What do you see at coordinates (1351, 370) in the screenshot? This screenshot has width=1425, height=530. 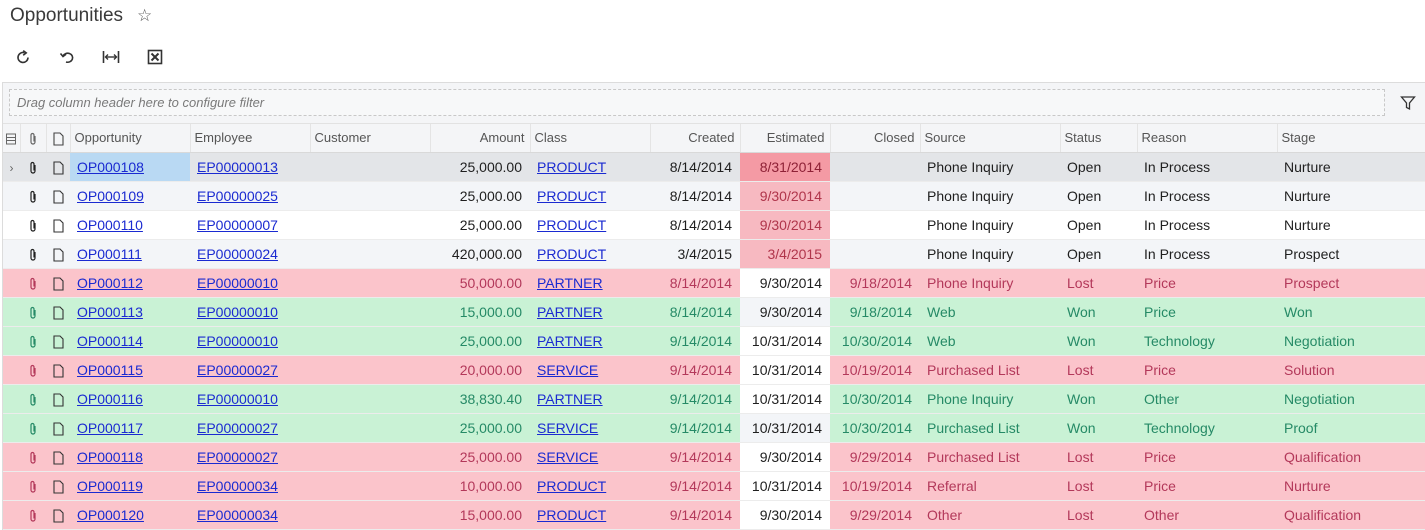 I see `cell-stage: Solution` at bounding box center [1351, 370].